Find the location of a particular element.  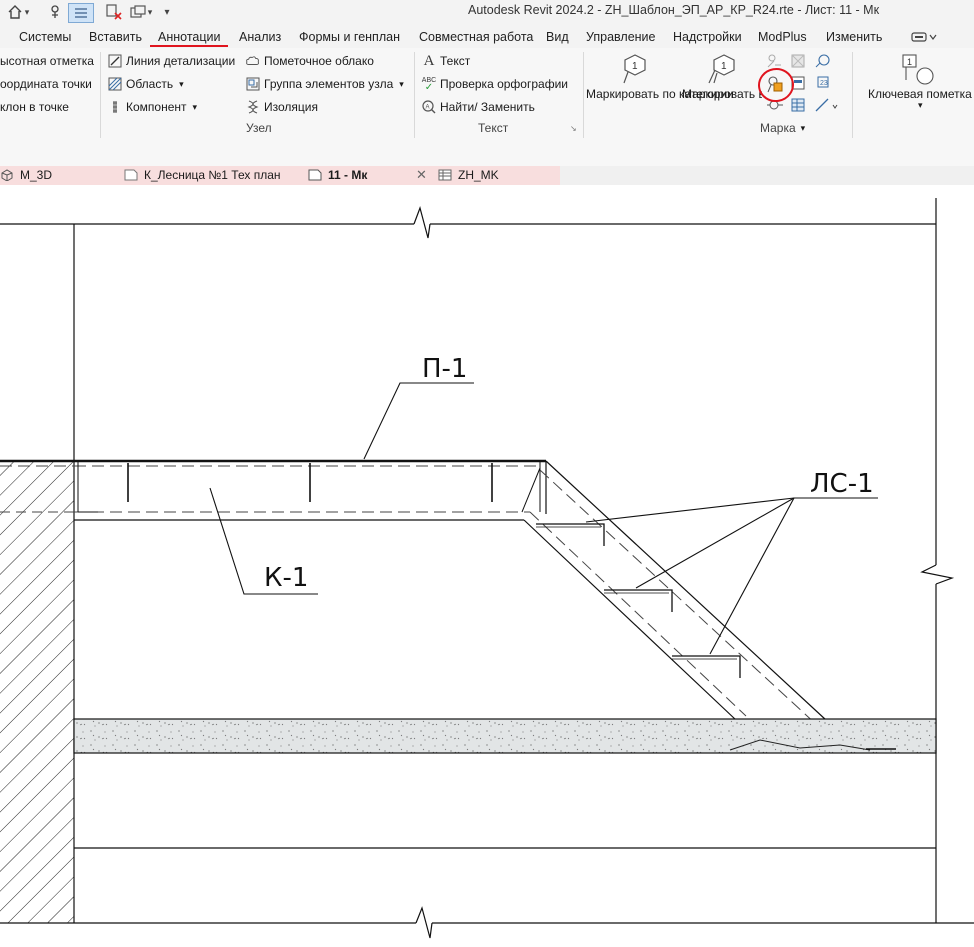

spot-elevation-button: ысотная отметка is located at coordinates (47, 61).